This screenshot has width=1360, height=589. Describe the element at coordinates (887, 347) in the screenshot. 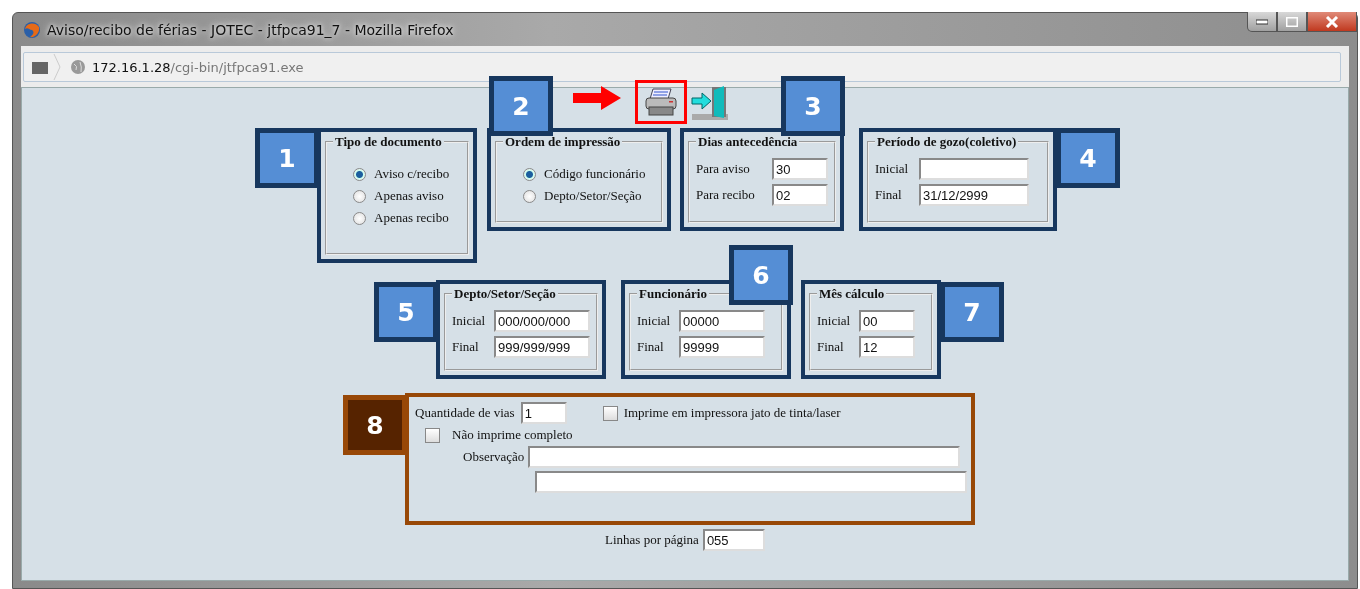

I see `input-field: 12` at that location.